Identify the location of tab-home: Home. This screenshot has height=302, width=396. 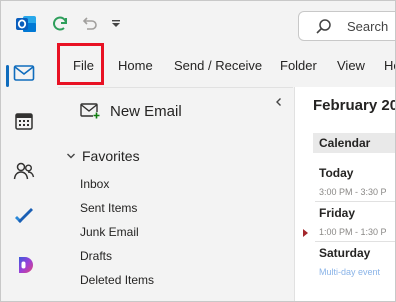
(135, 65).